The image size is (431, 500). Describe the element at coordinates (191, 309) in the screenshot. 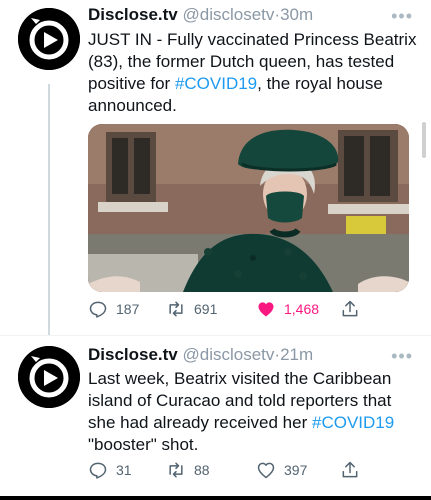

I see `retweet-action: 691` at that location.